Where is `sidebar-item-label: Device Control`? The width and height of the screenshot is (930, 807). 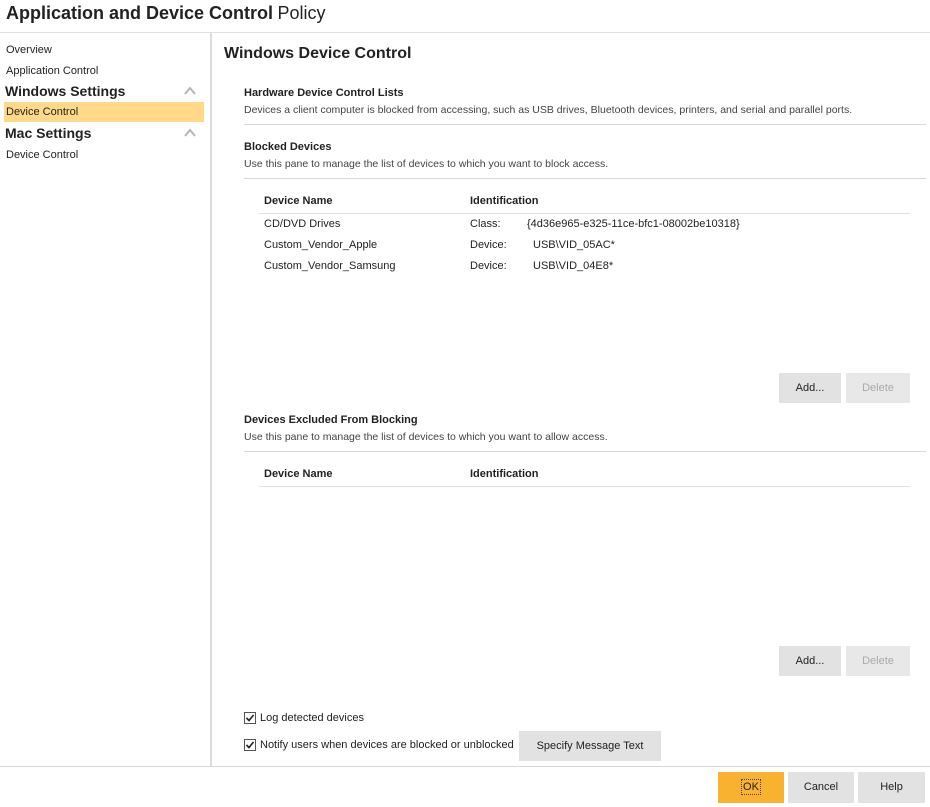 sidebar-item-label: Device Control is located at coordinates (42, 112).